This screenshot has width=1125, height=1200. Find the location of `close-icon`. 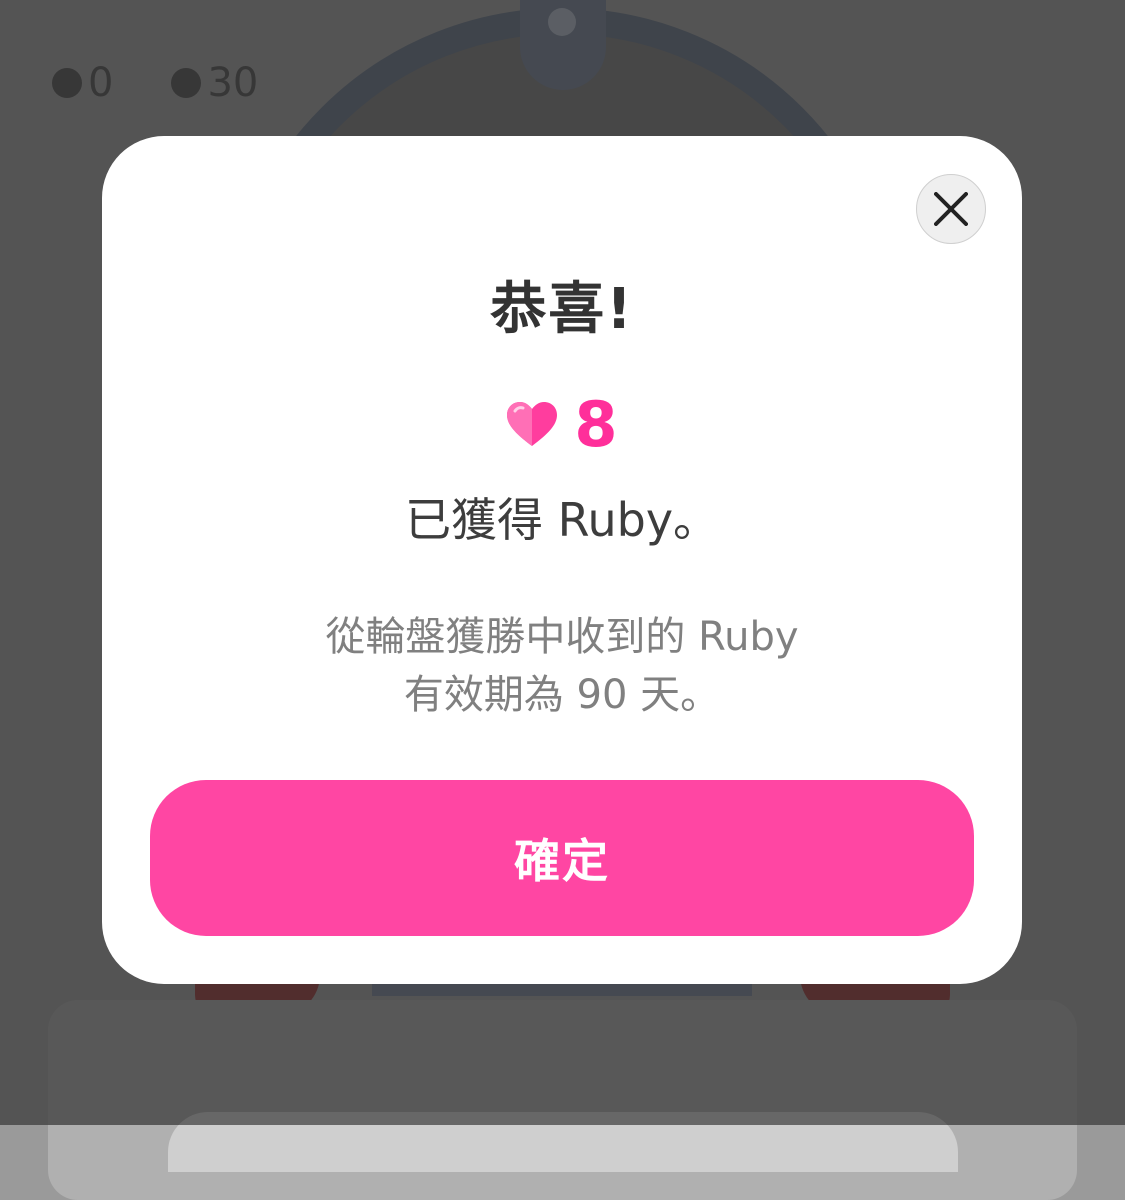

close-icon is located at coordinates (951, 209).